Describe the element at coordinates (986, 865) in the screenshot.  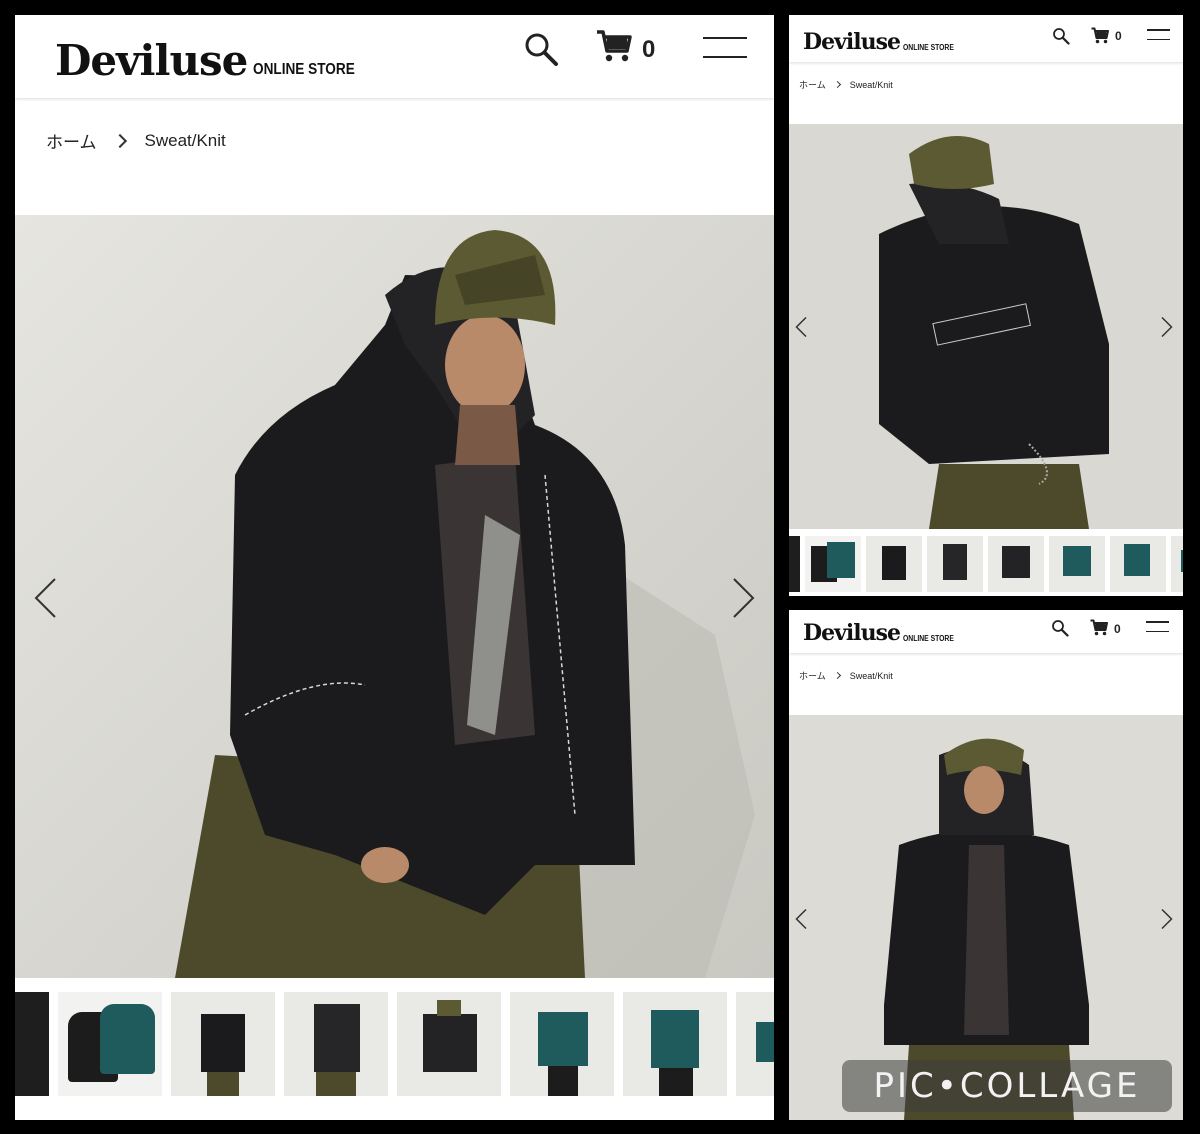
I see `store-screenshot-front-view: Deviluse ONLINE STORE 0 ホーム Sweat/Knit` at that location.